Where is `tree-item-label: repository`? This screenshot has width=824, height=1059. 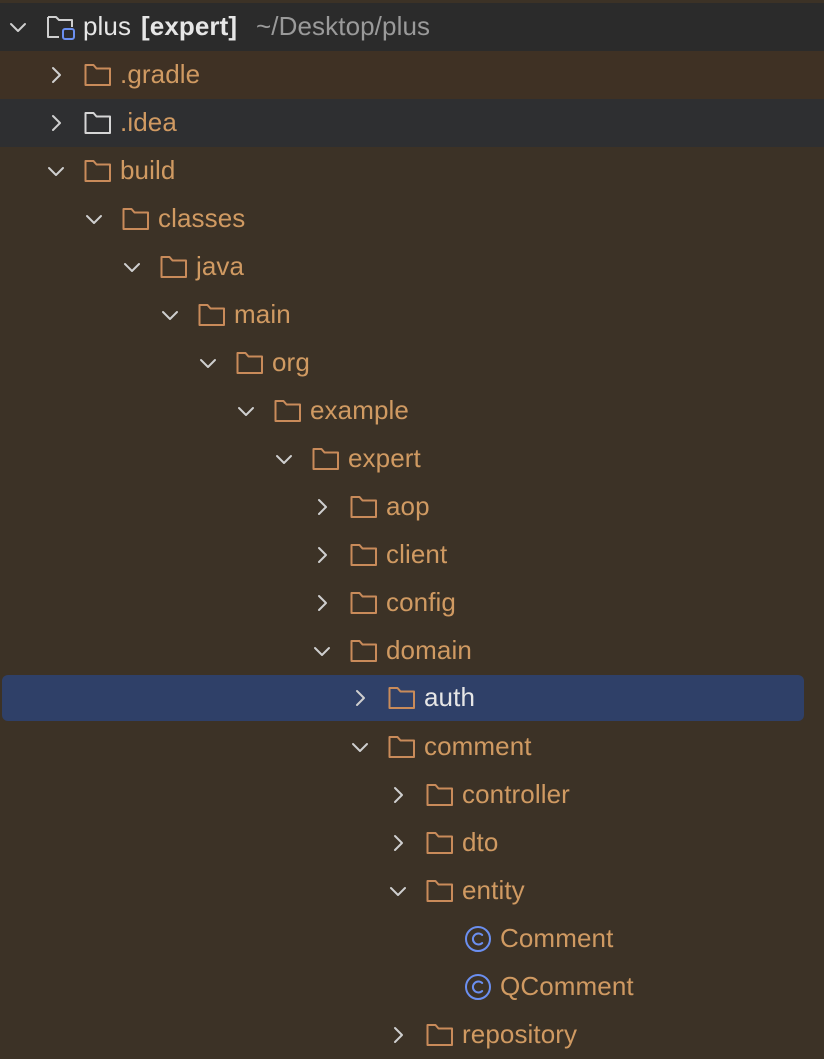 tree-item-label: repository is located at coordinates (520, 1033).